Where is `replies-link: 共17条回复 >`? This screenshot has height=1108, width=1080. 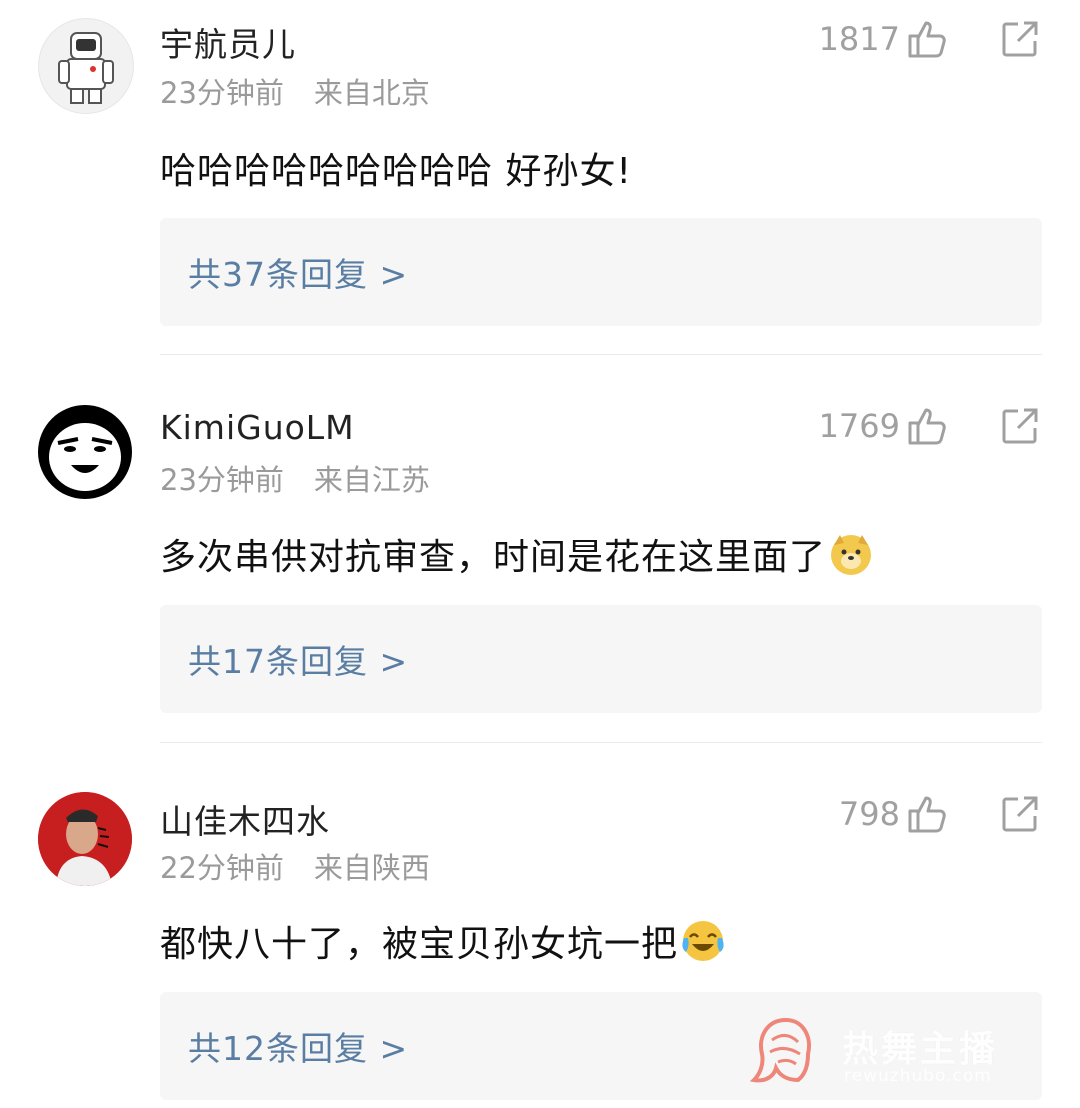 replies-link: 共17条回复 > is located at coordinates (601, 659).